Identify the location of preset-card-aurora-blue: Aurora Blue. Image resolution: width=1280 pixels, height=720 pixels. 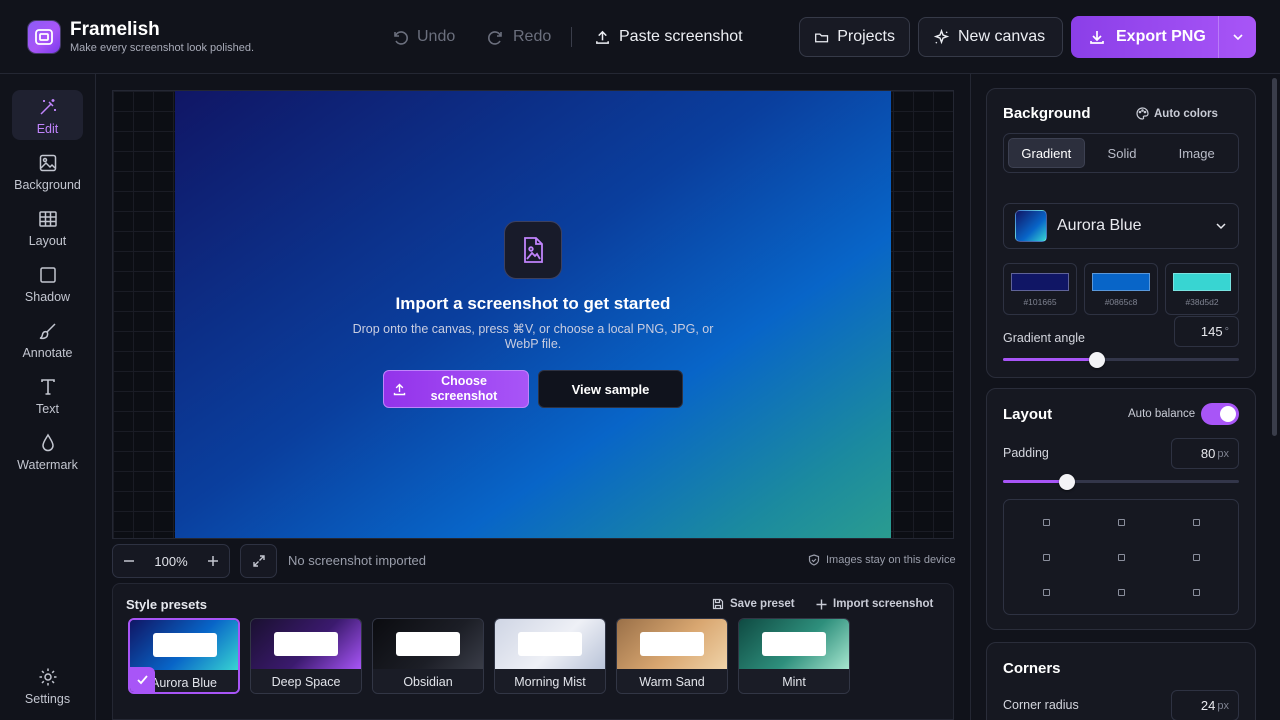
(184, 656).